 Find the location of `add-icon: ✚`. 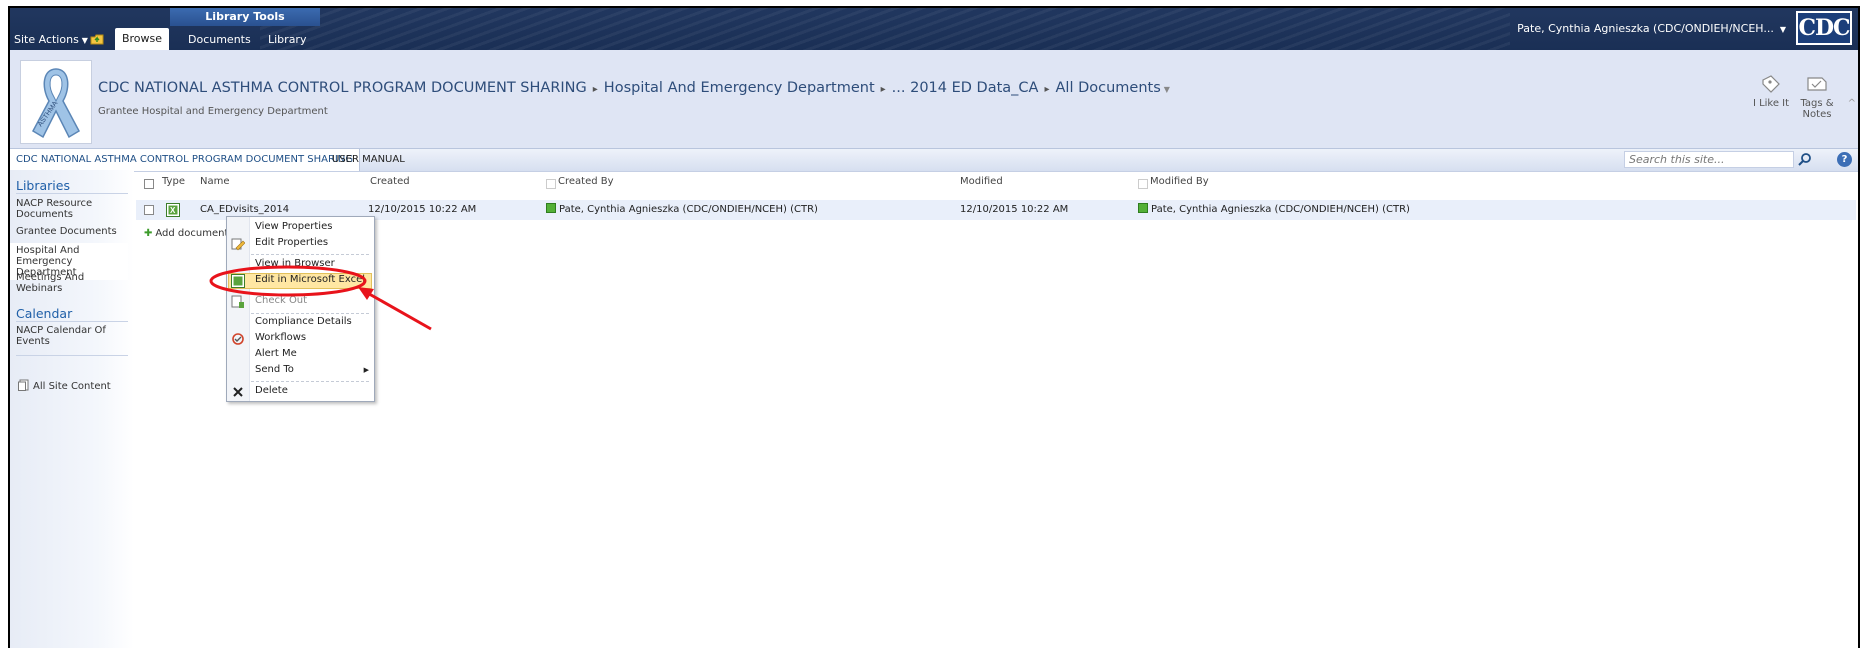

add-icon: ✚ is located at coordinates (148, 233).